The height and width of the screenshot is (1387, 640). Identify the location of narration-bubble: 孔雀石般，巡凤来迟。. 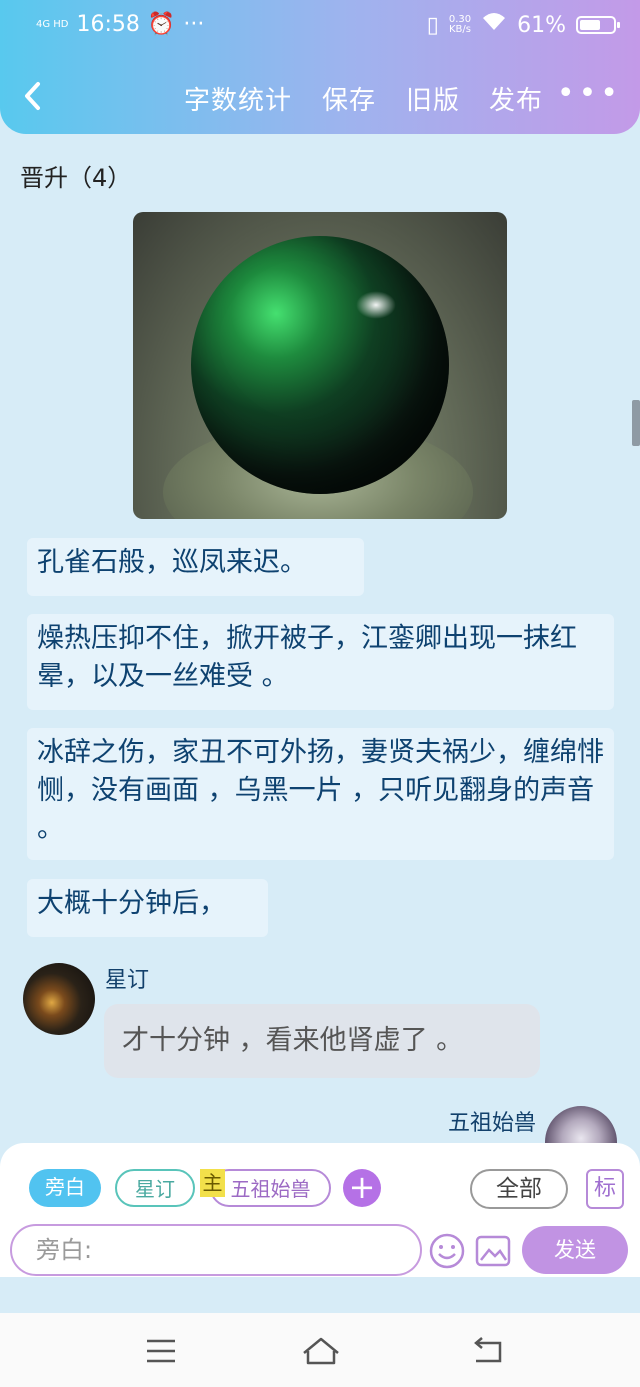
(195, 567).